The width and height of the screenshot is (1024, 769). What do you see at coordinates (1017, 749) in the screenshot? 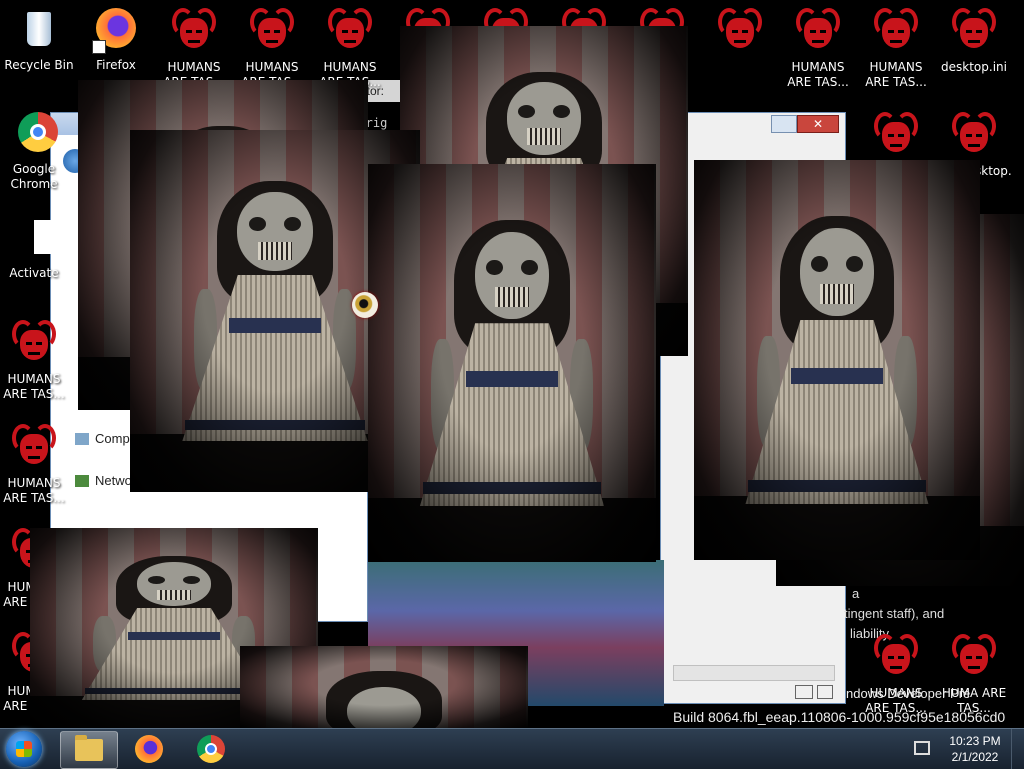
I see `show-desktop-button` at bounding box center [1017, 749].